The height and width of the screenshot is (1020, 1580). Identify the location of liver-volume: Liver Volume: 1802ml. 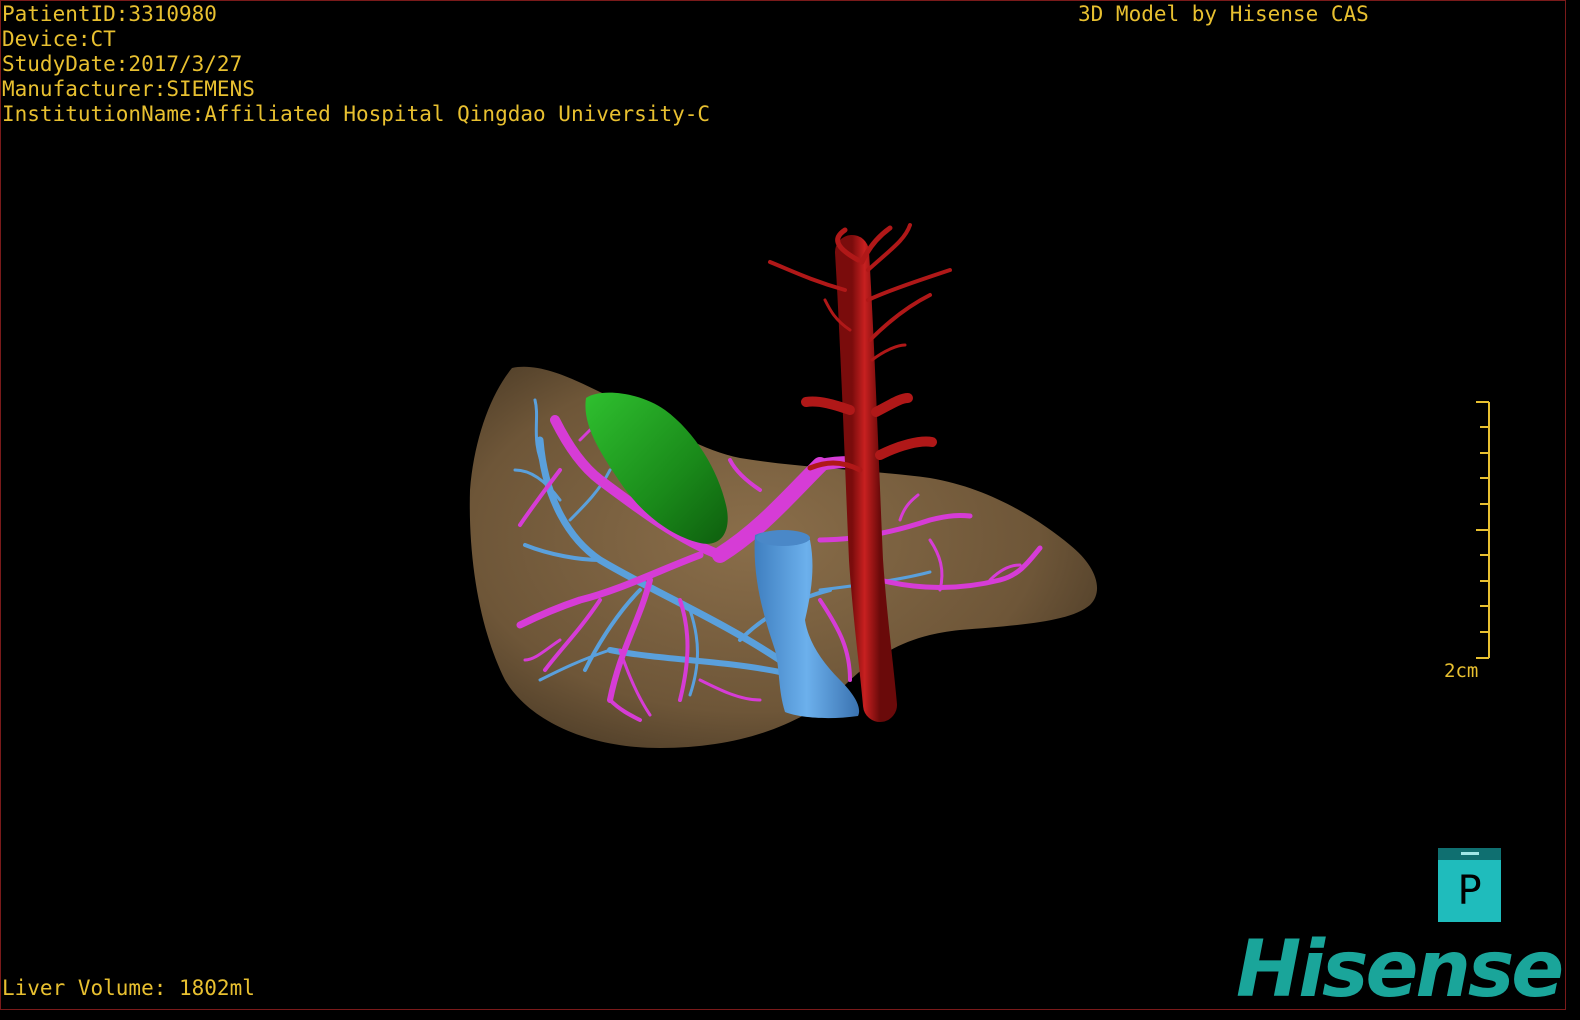
(128, 988).